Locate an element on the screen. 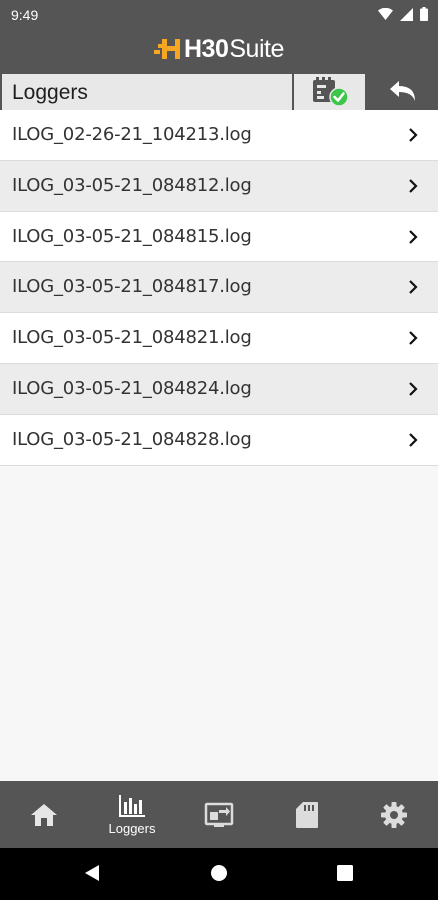  gear-icon is located at coordinates (394, 814).